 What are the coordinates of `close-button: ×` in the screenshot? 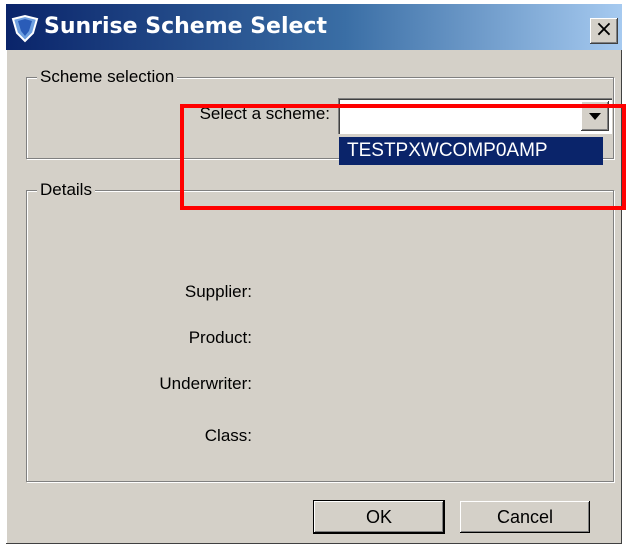 It's located at (604, 31).